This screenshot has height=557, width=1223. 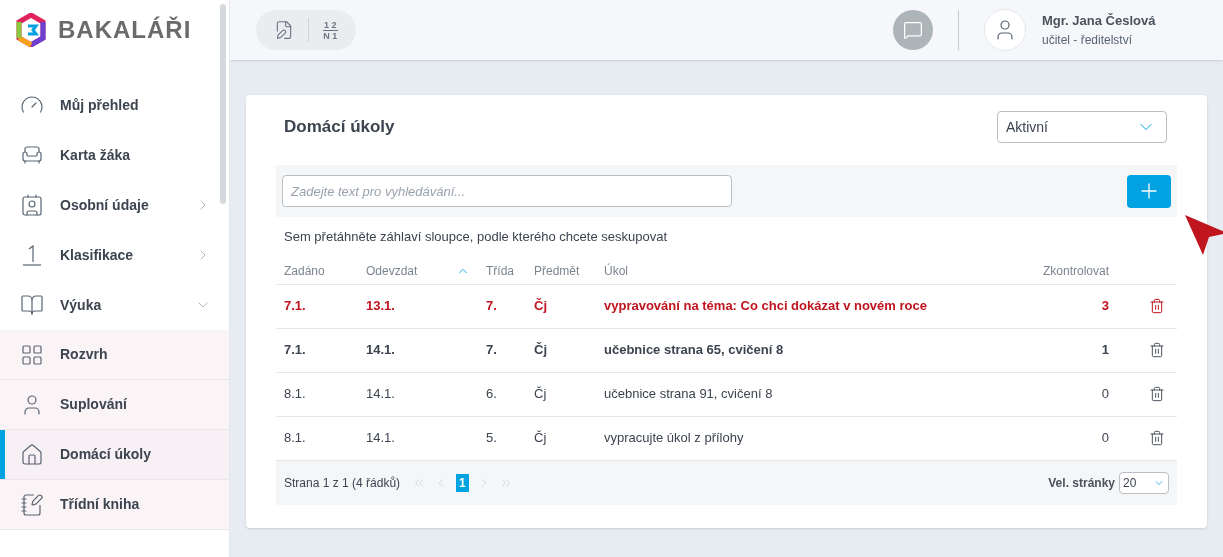 I want to click on add-button, so click(x=1149, y=191).